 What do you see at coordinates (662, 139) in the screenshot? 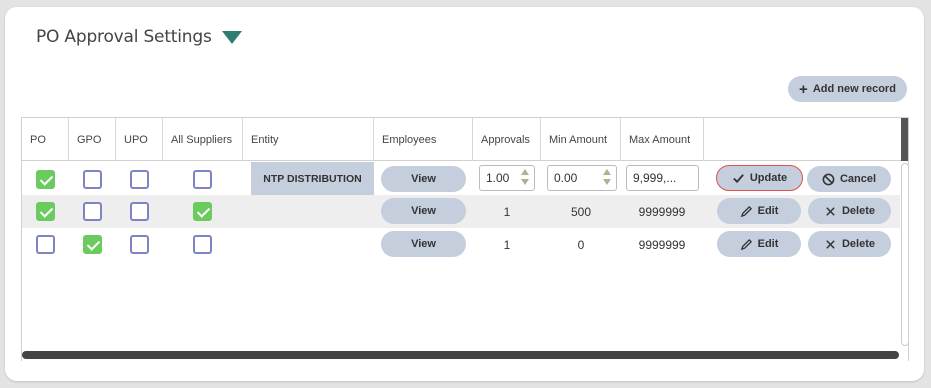
I see `column-header-max-amount: Max Amount` at bounding box center [662, 139].